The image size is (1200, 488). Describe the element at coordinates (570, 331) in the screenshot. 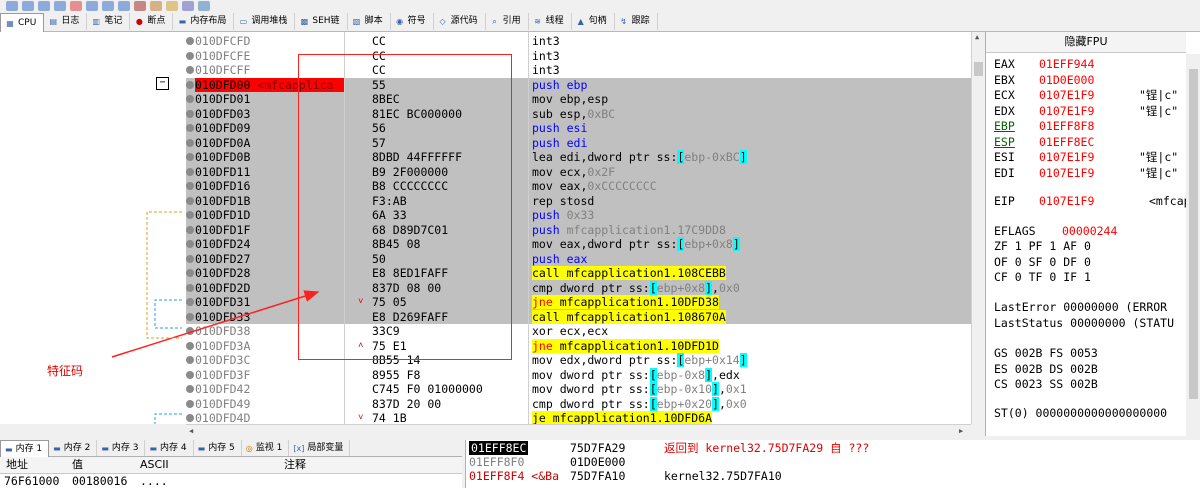

I see `instruction-token: xor ecx,ecx` at that location.